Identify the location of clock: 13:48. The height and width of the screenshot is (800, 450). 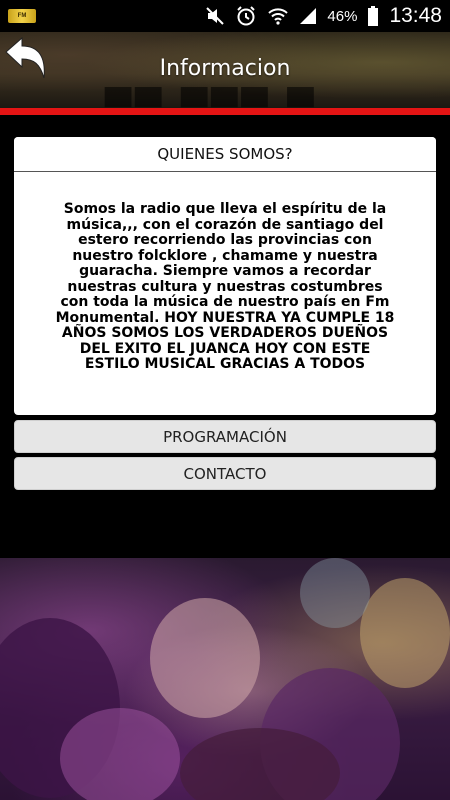
(415, 15).